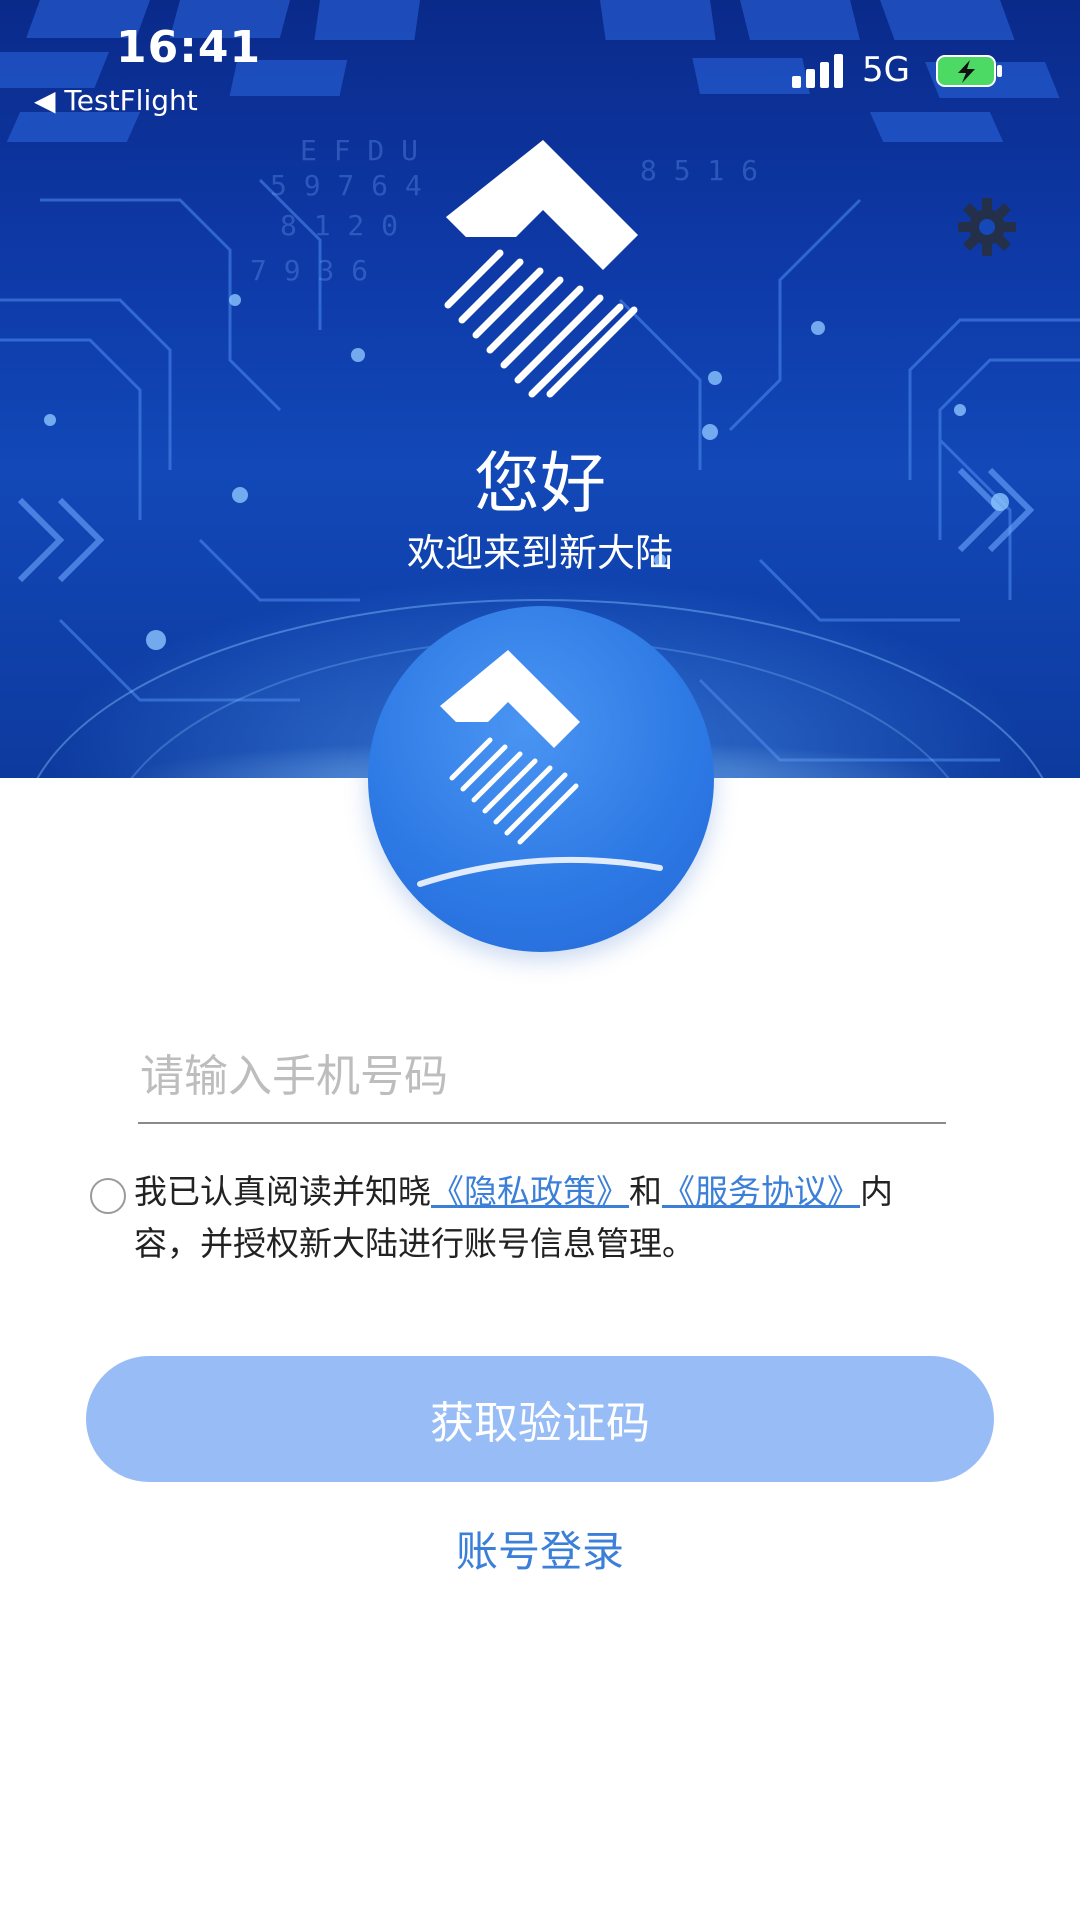 This screenshot has height=1920, width=1080. What do you see at coordinates (699, 170) in the screenshot?
I see `svg-text: 8 5 1 6` at bounding box center [699, 170].